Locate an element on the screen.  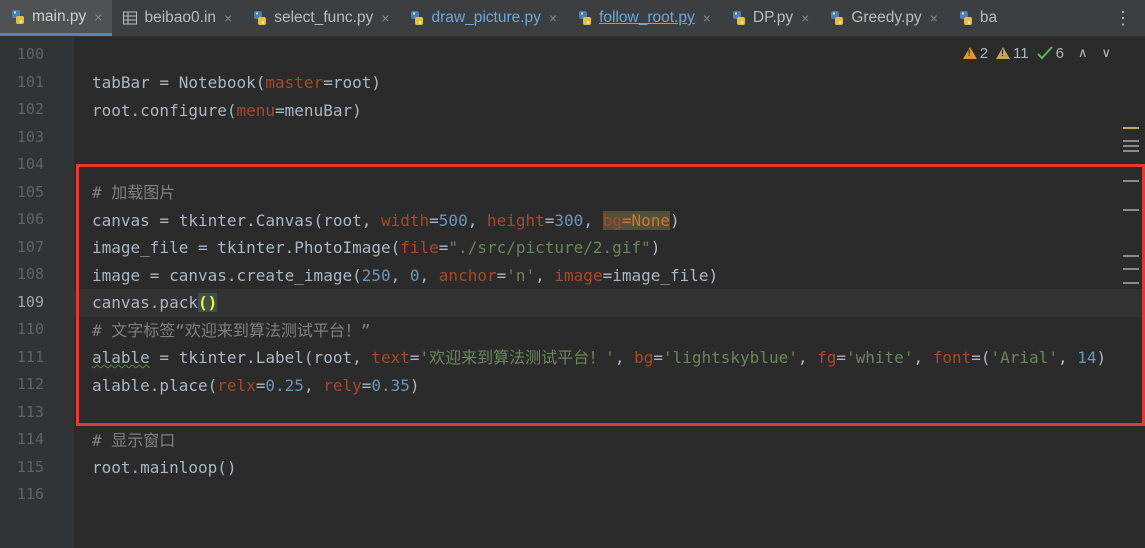
tab-label: beibao0.in is located at coordinates (180, 17).